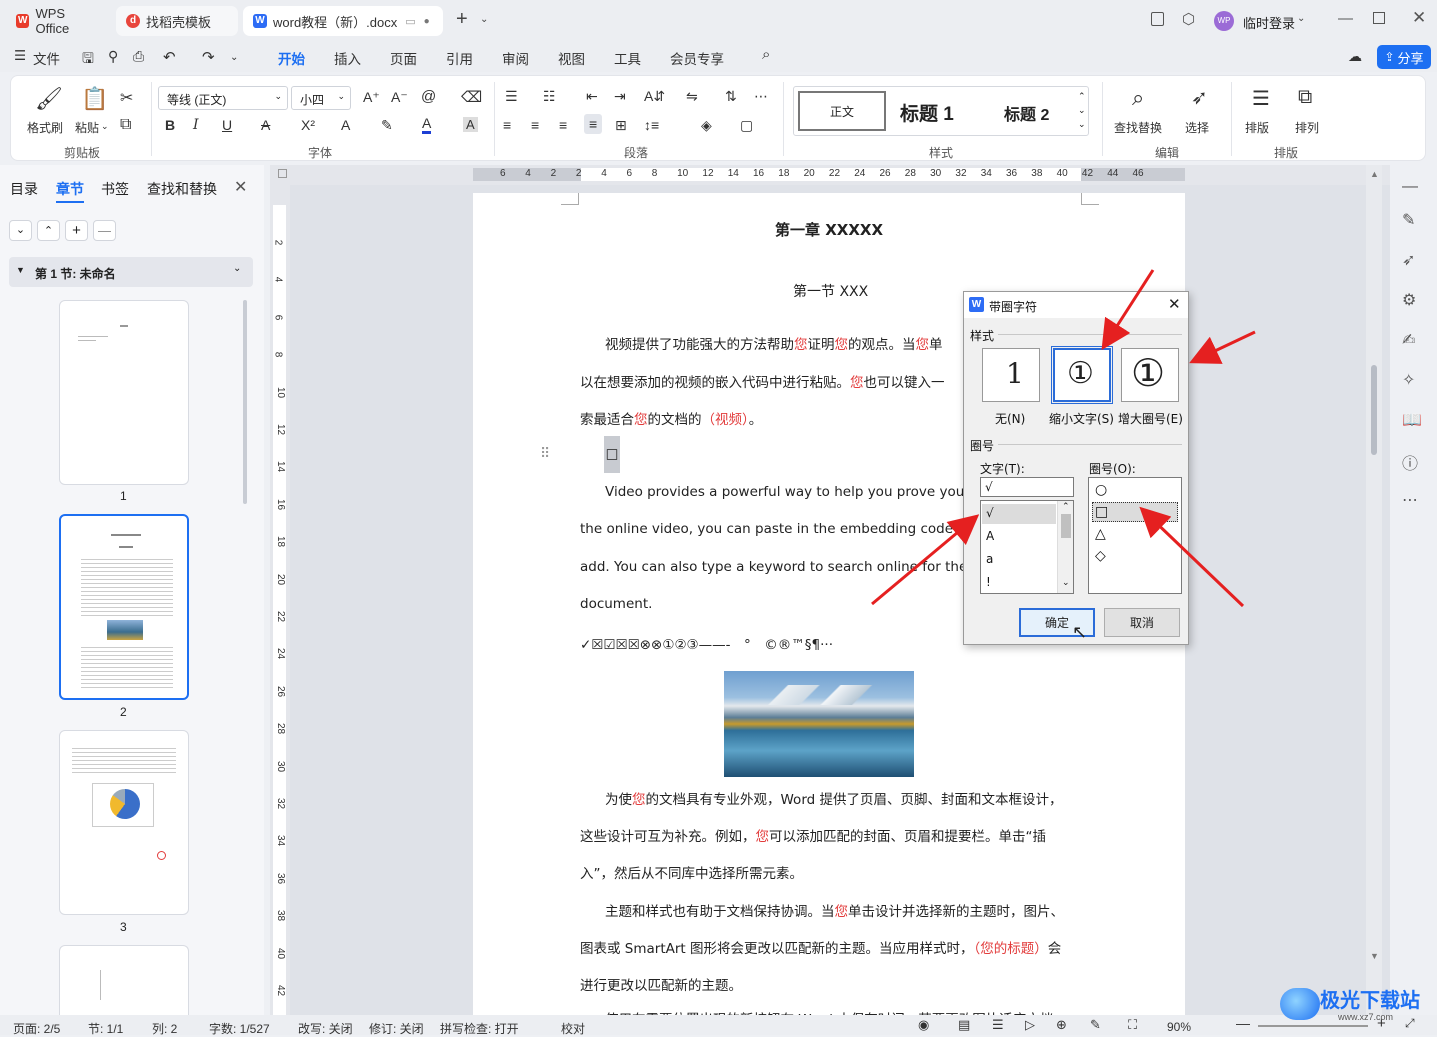 The height and width of the screenshot is (1037, 1437). What do you see at coordinates (1222, 347) in the screenshot?
I see `arrow-enlarge-style` at bounding box center [1222, 347].